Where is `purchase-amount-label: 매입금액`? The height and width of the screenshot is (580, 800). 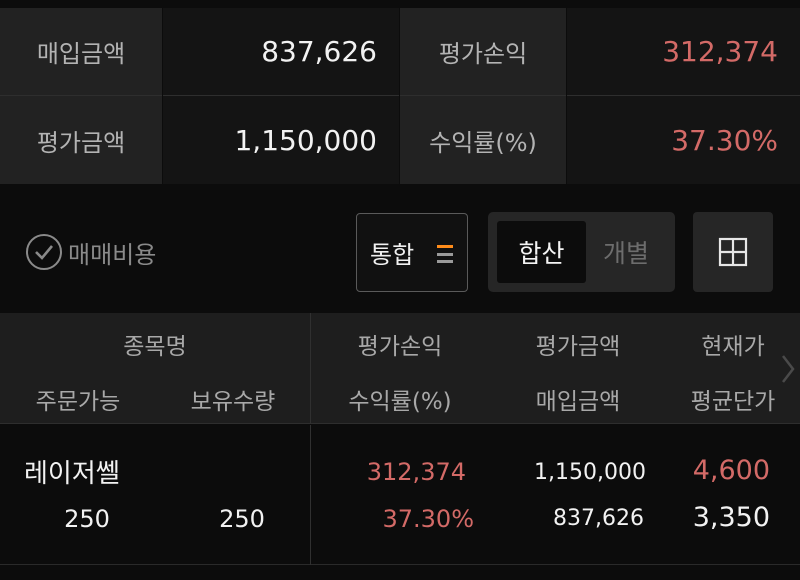
purchase-amount-label: 매입금액 is located at coordinates (81, 52).